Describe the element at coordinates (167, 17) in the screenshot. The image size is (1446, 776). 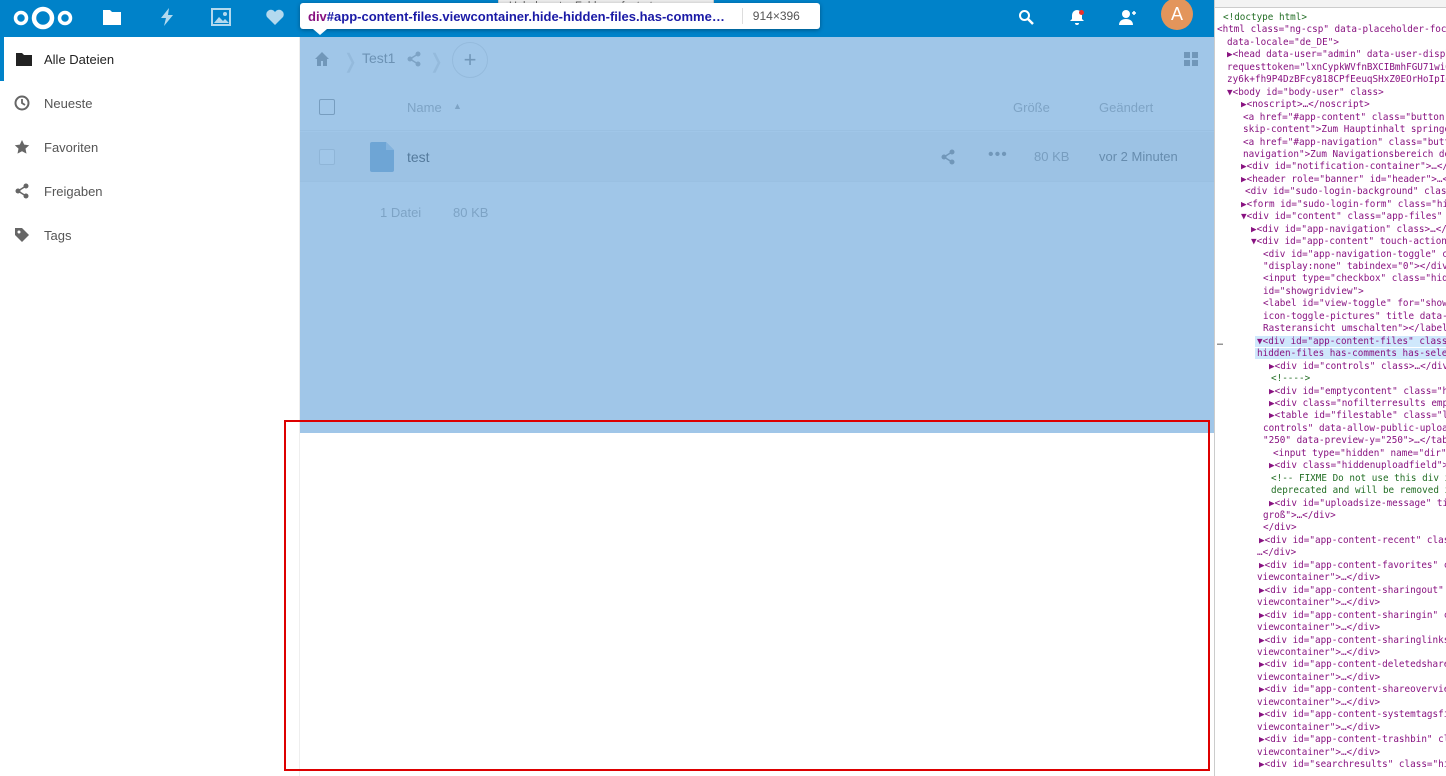
I see `activity-icon` at that location.